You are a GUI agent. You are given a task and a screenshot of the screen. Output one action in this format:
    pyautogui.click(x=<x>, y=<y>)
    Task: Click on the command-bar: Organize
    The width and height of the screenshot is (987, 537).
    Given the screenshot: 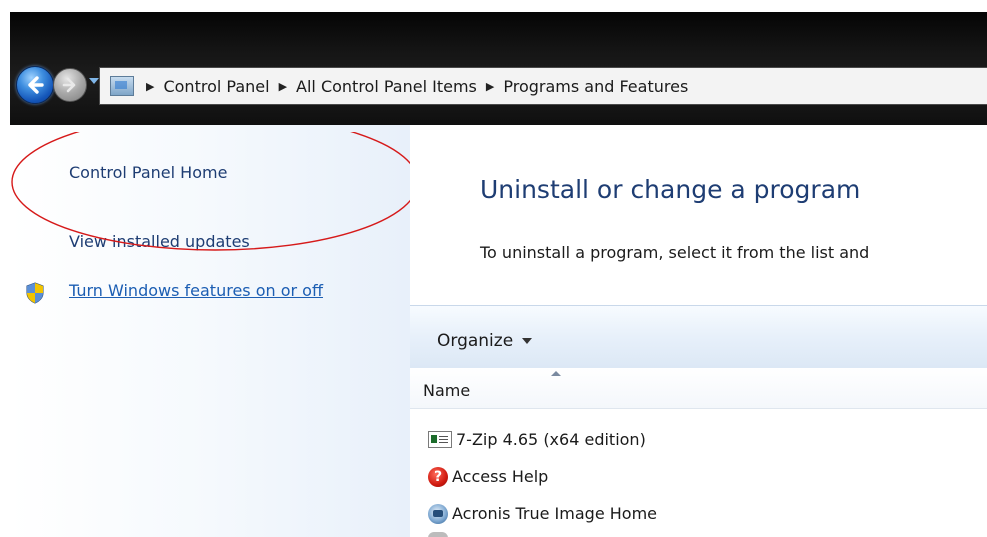 What is the action you would take?
    pyautogui.click(x=698, y=337)
    